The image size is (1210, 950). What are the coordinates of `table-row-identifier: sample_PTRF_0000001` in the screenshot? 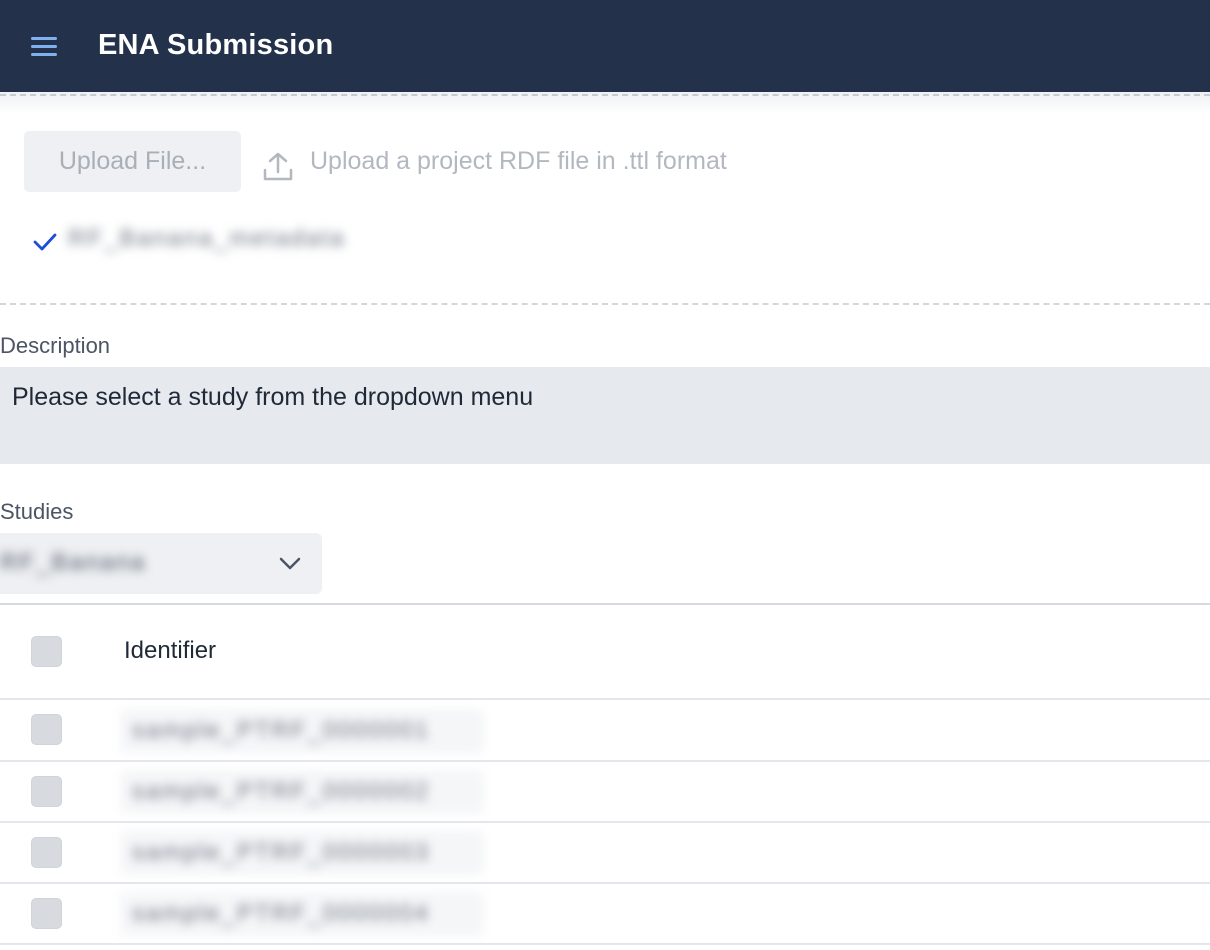 It's located at (302, 731).